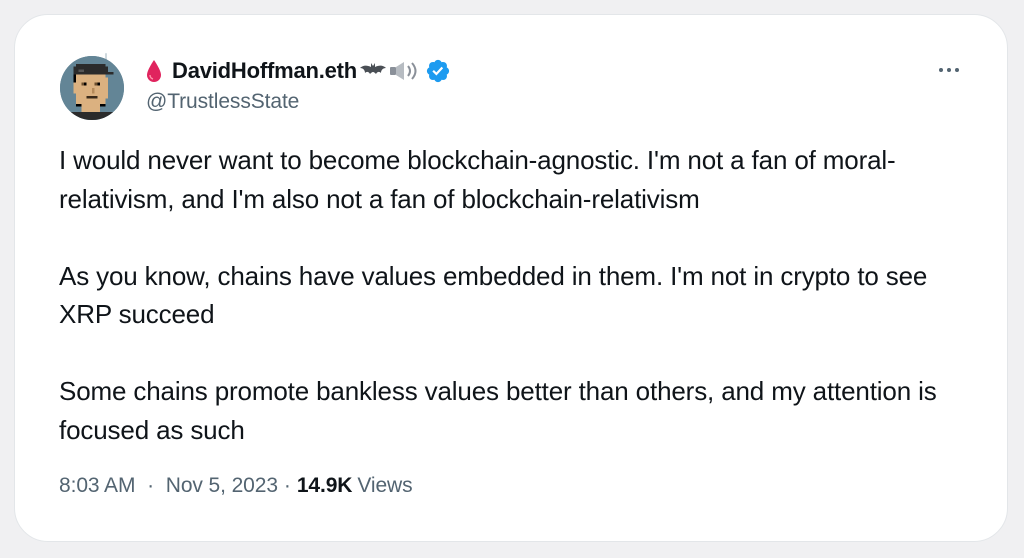 The height and width of the screenshot is (558, 1024). I want to click on pixel-punk-avatar-icon, so click(92, 88).